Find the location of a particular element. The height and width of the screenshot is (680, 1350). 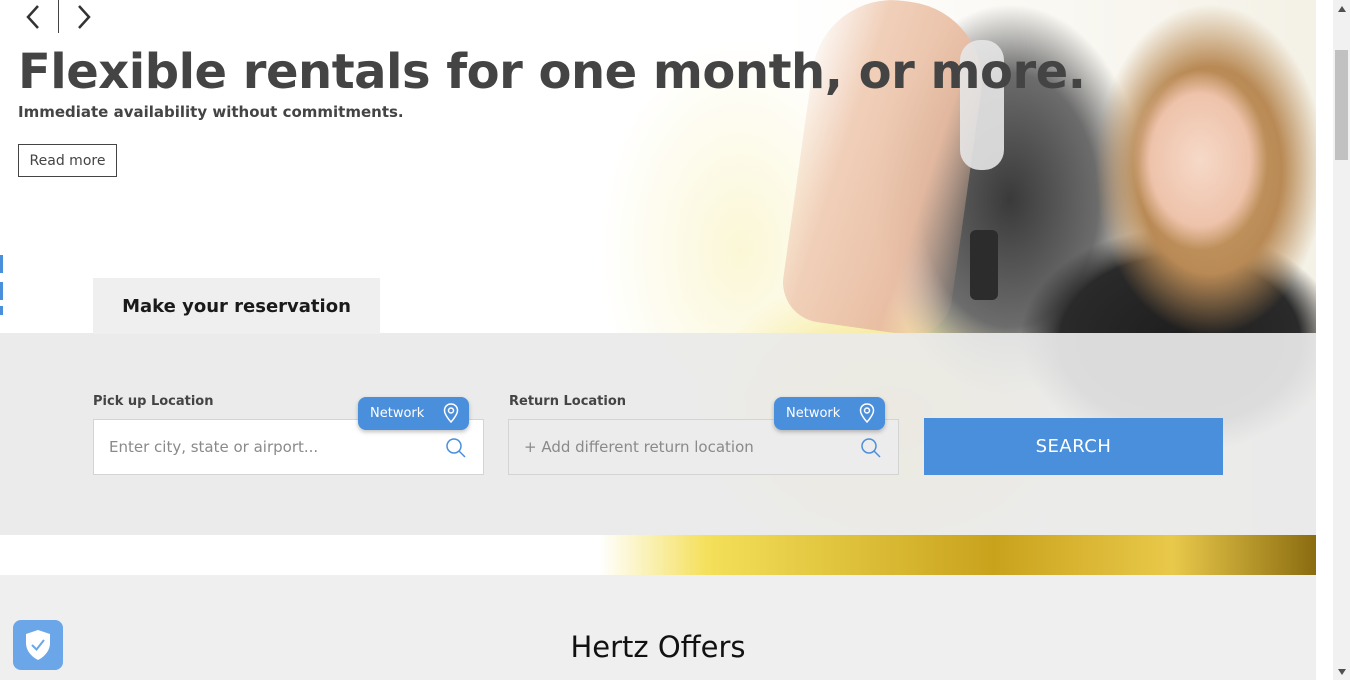

pickup-location-label: Pick up Location is located at coordinates (153, 401).